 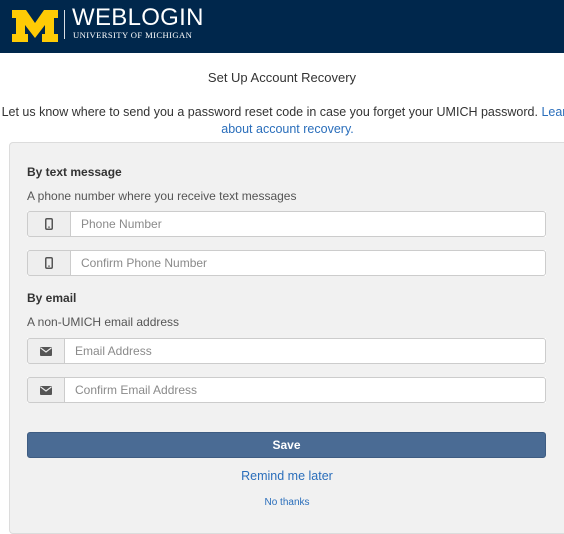 I want to click on email-heading: By email, so click(x=52, y=298).